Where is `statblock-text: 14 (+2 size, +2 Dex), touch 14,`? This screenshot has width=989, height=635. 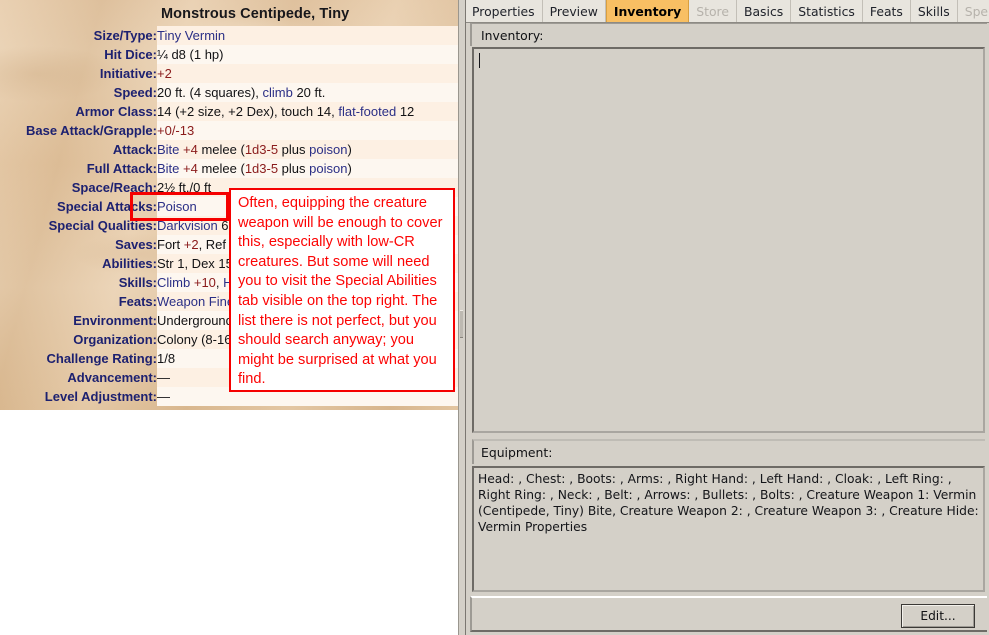 statblock-text: 14 (+2 size, +2 Dex), touch 14, is located at coordinates (248, 111).